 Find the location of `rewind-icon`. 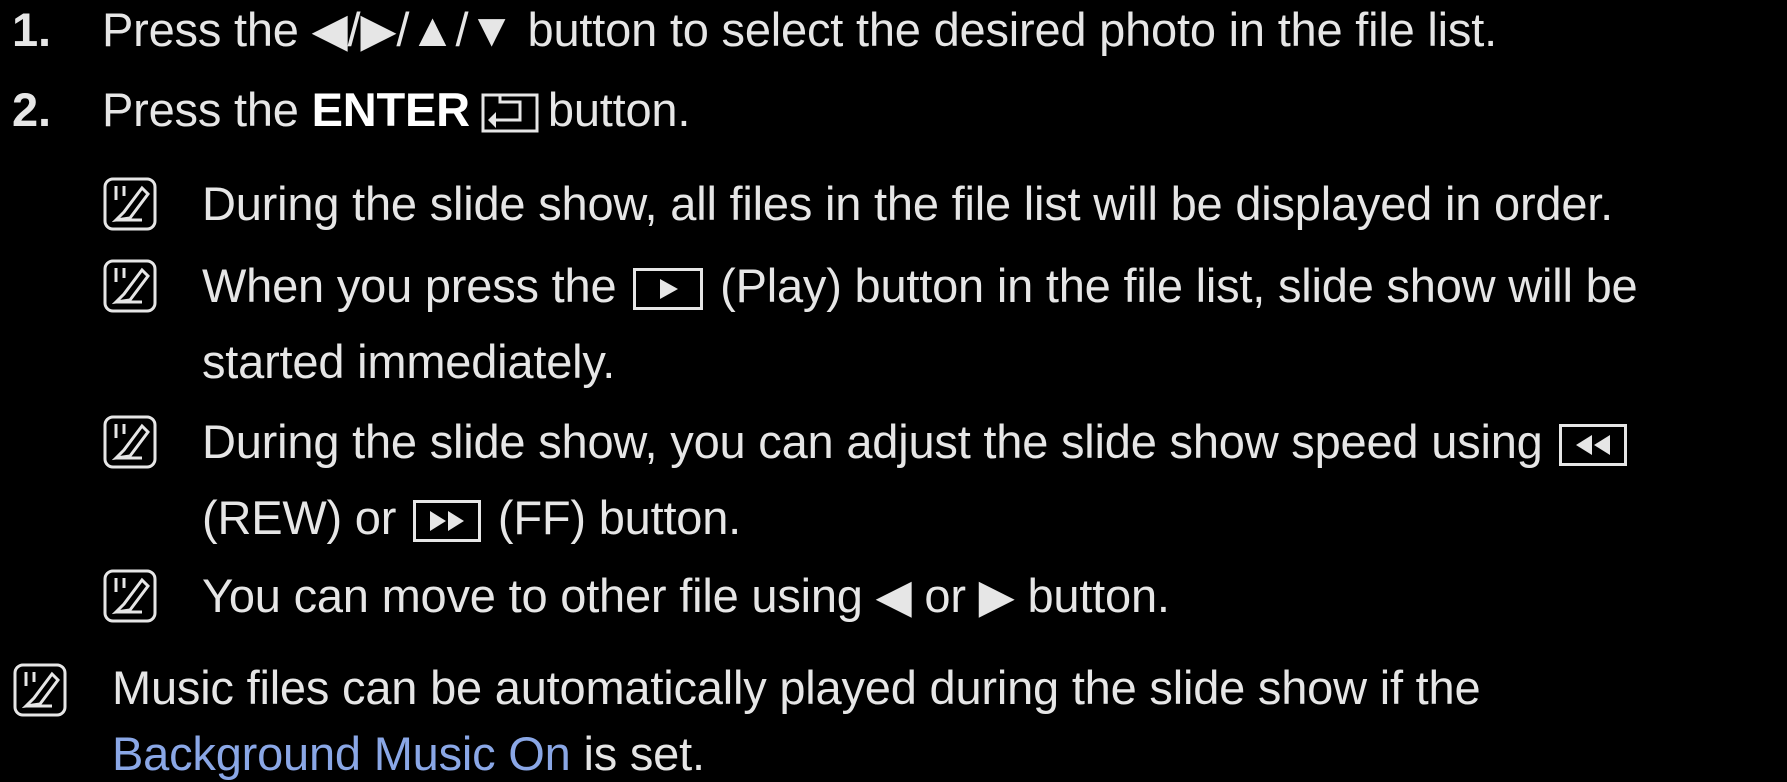

rewind-icon is located at coordinates (1593, 445).